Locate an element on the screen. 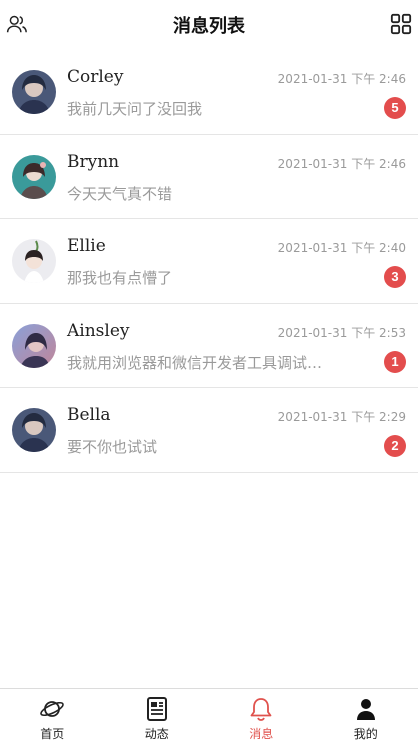 This screenshot has height=744, width=418. bottom-tab-bar: 首页 动态 消息 我的 is located at coordinates (209, 716).